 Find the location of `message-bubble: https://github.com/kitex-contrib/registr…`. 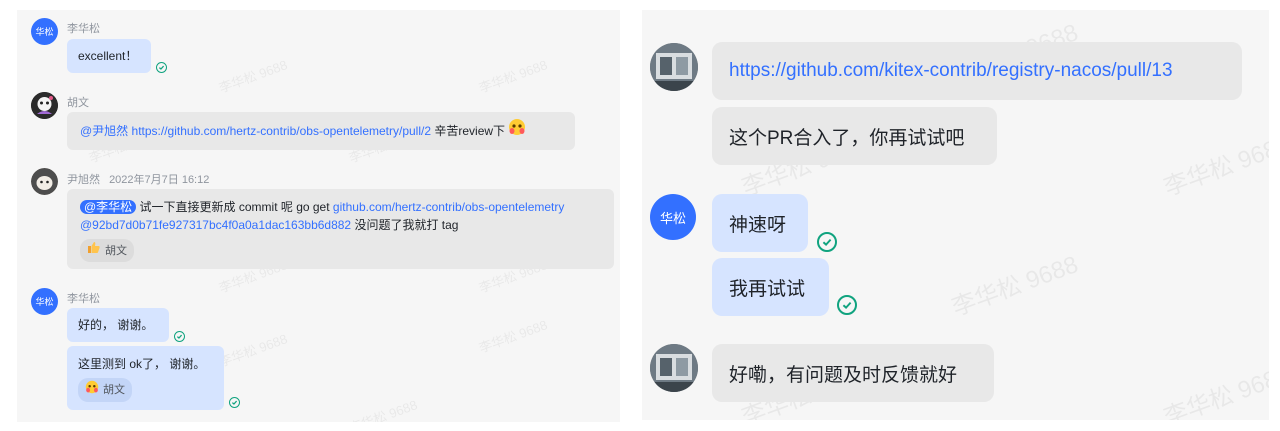

message-bubble: https://github.com/kitex-contrib/registr… is located at coordinates (977, 71).